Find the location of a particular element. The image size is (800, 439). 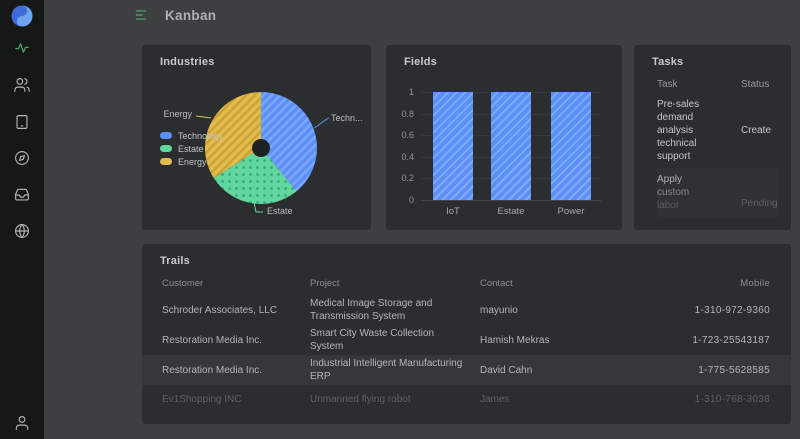

pie-label-estate: Estate is located at coordinates (280, 211).